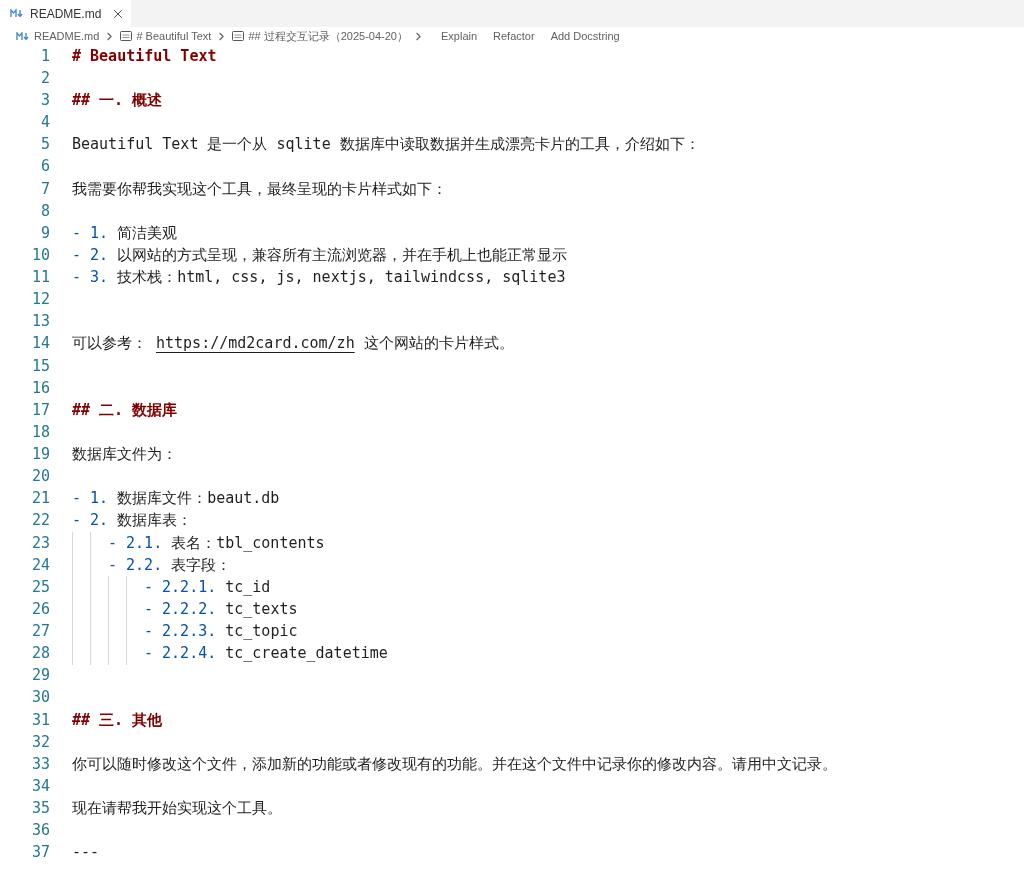  What do you see at coordinates (40, 742) in the screenshot?
I see `line-number: 32` at bounding box center [40, 742].